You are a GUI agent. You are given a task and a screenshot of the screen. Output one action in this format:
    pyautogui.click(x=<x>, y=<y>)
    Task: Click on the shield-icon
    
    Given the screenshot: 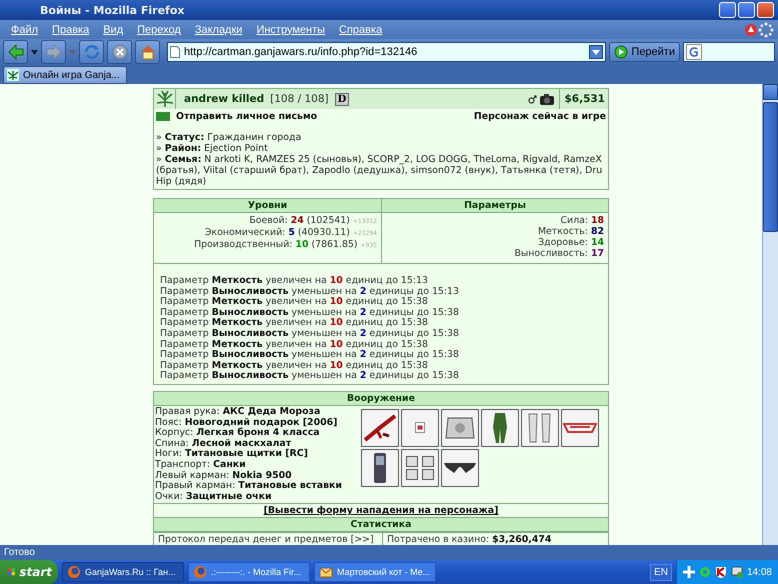 What is the action you would take?
    pyautogui.click(x=720, y=572)
    